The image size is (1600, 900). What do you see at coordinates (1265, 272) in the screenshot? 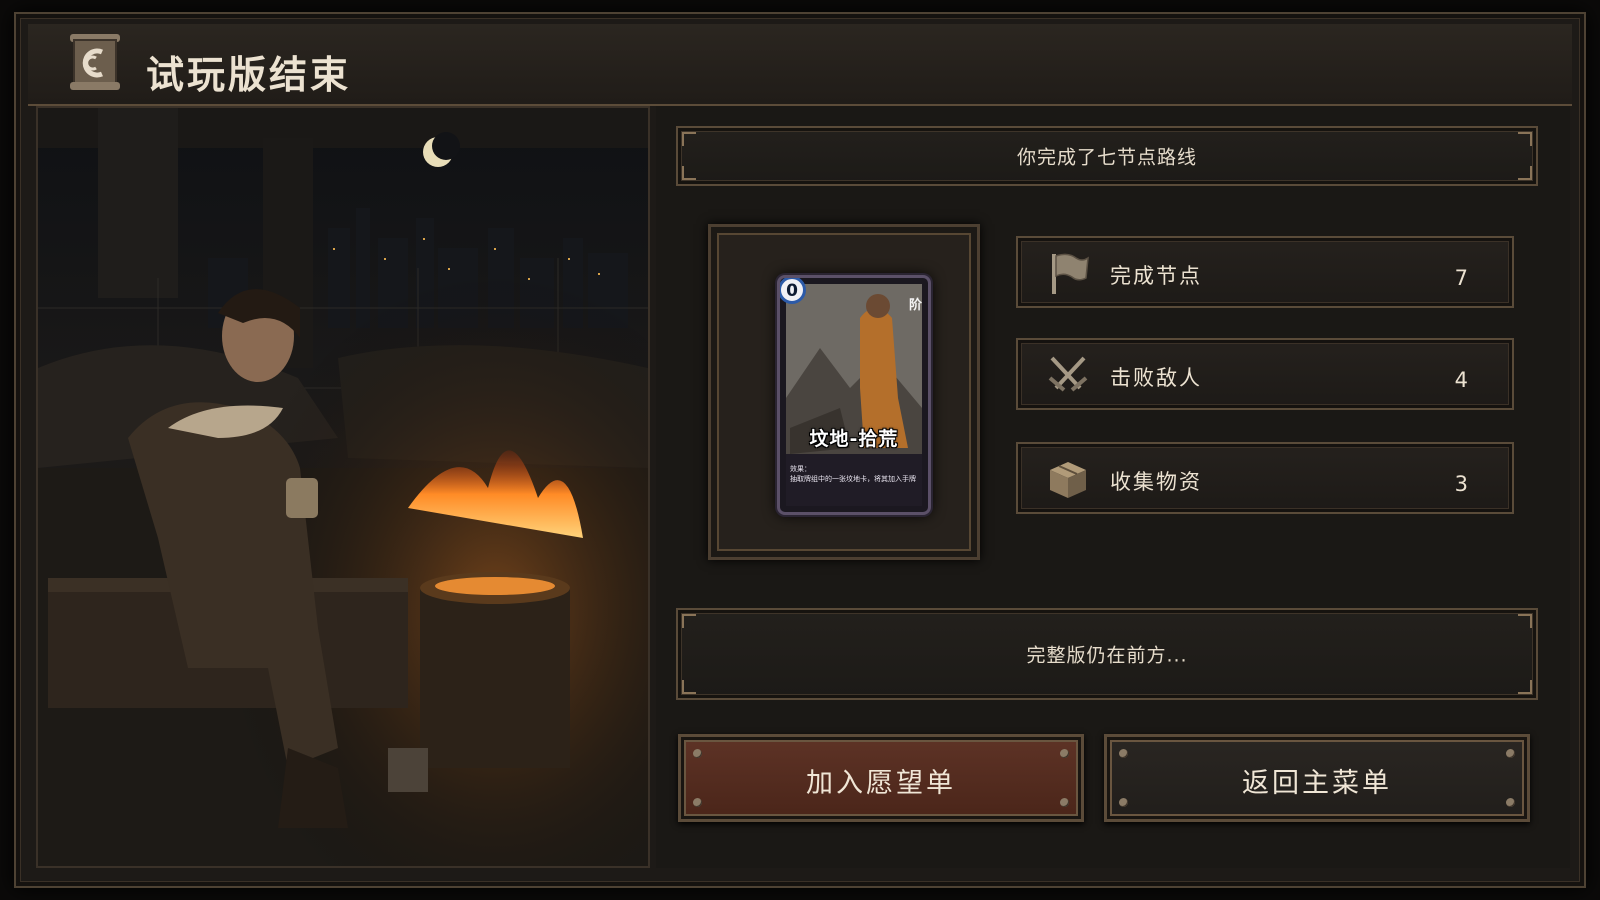
I see `stat-row-nodes: 完成节点 7` at bounding box center [1265, 272].